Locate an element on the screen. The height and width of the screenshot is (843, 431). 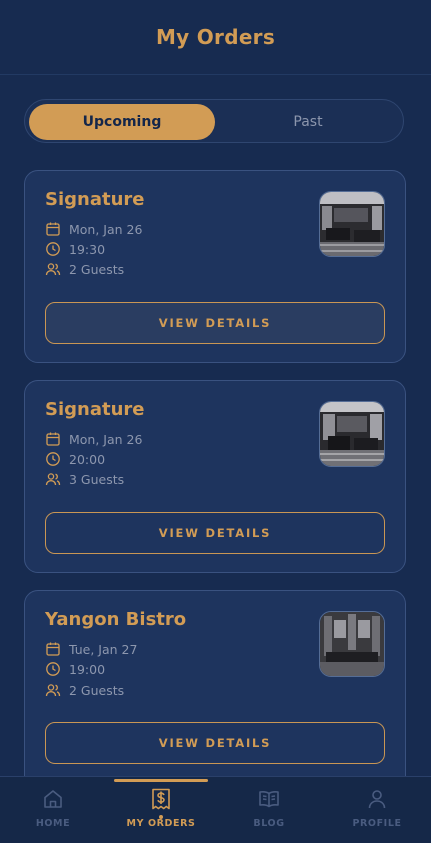
order-guests: 3 Guests is located at coordinates (84, 479).